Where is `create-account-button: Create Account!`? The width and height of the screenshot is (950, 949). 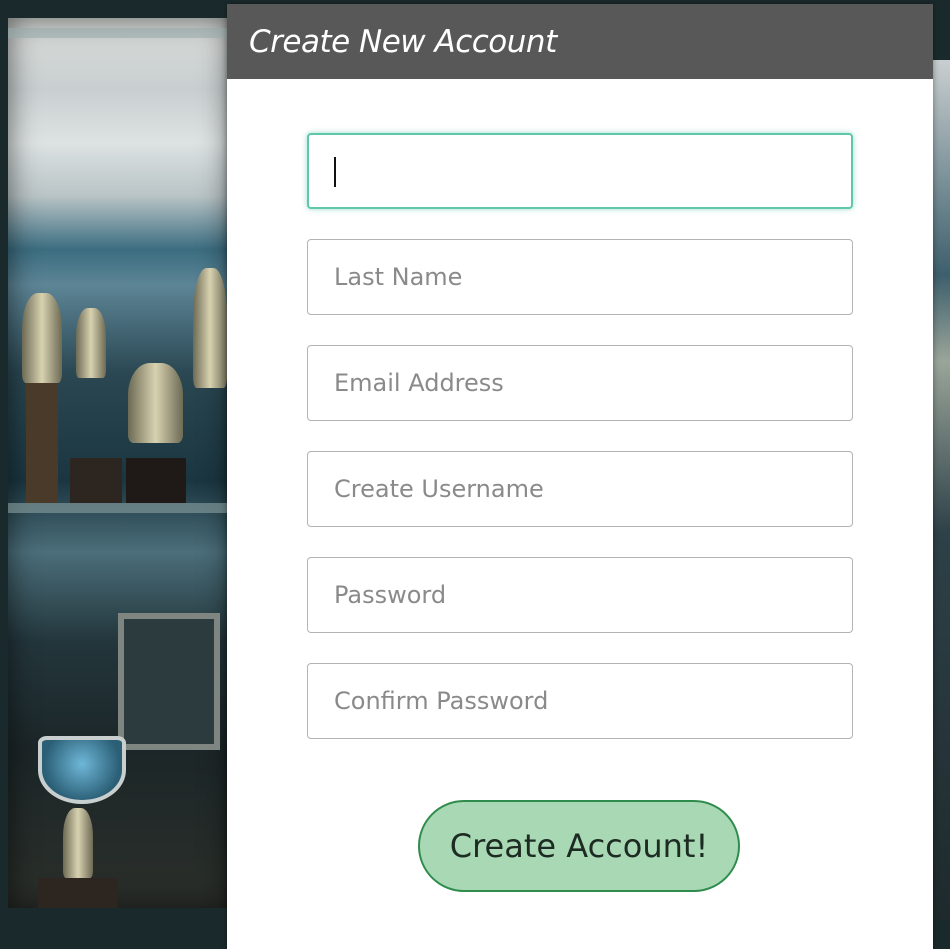
create-account-button: Create Account! is located at coordinates (579, 846).